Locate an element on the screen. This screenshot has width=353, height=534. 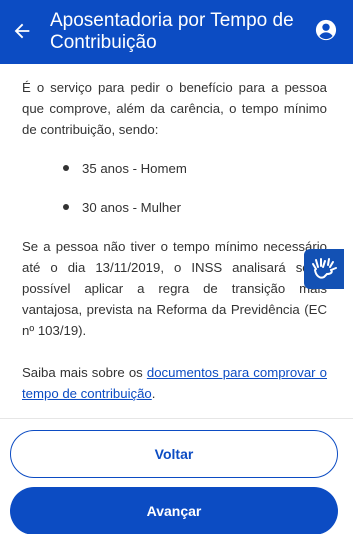
back-button is located at coordinates (22, 31).